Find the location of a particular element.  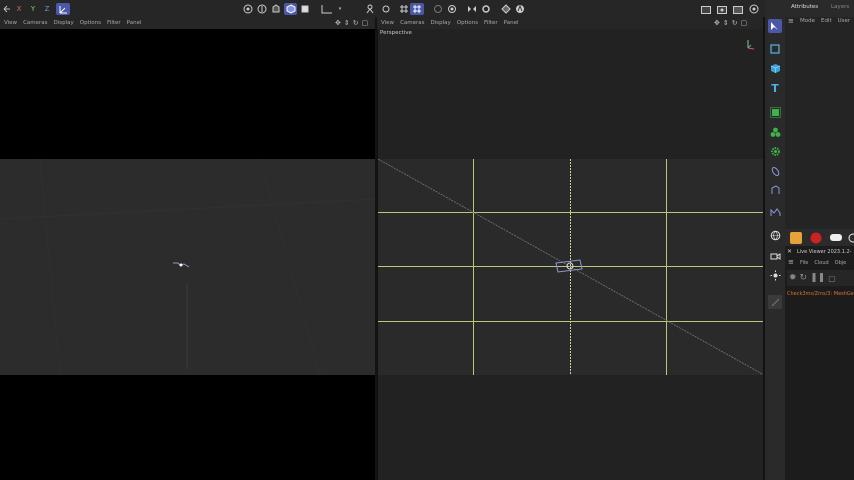

workplane-grid-button is located at coordinates (417, 9).